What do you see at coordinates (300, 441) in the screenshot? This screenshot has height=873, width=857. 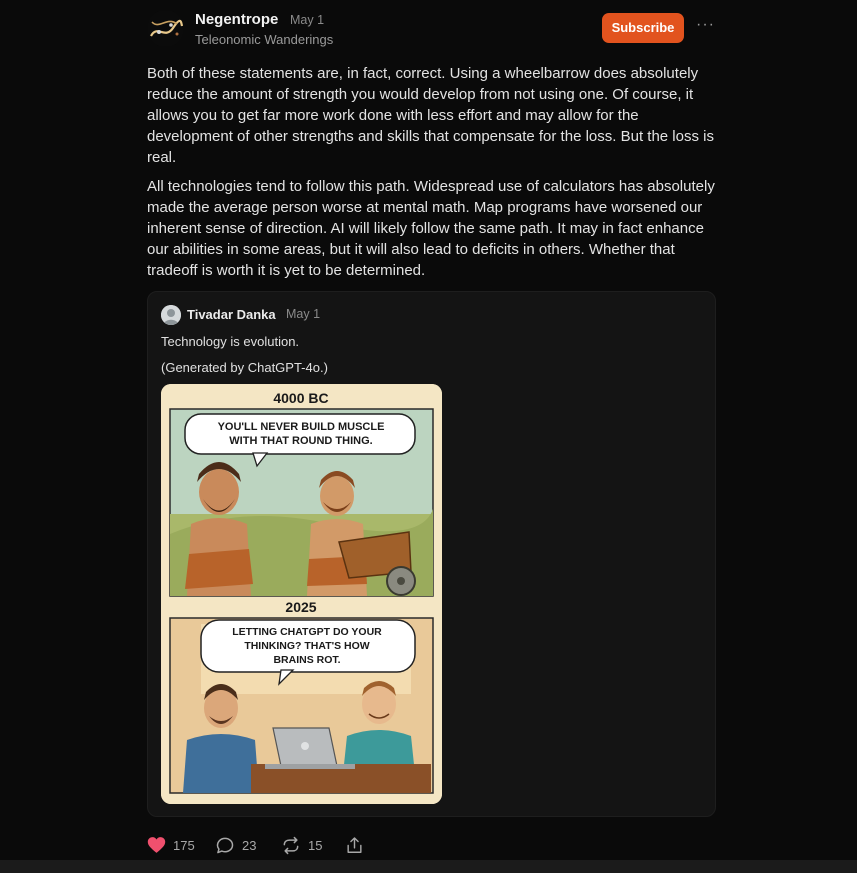 I see `panel1-speech-line2: WITH THAT ROUND THING.` at bounding box center [300, 441].